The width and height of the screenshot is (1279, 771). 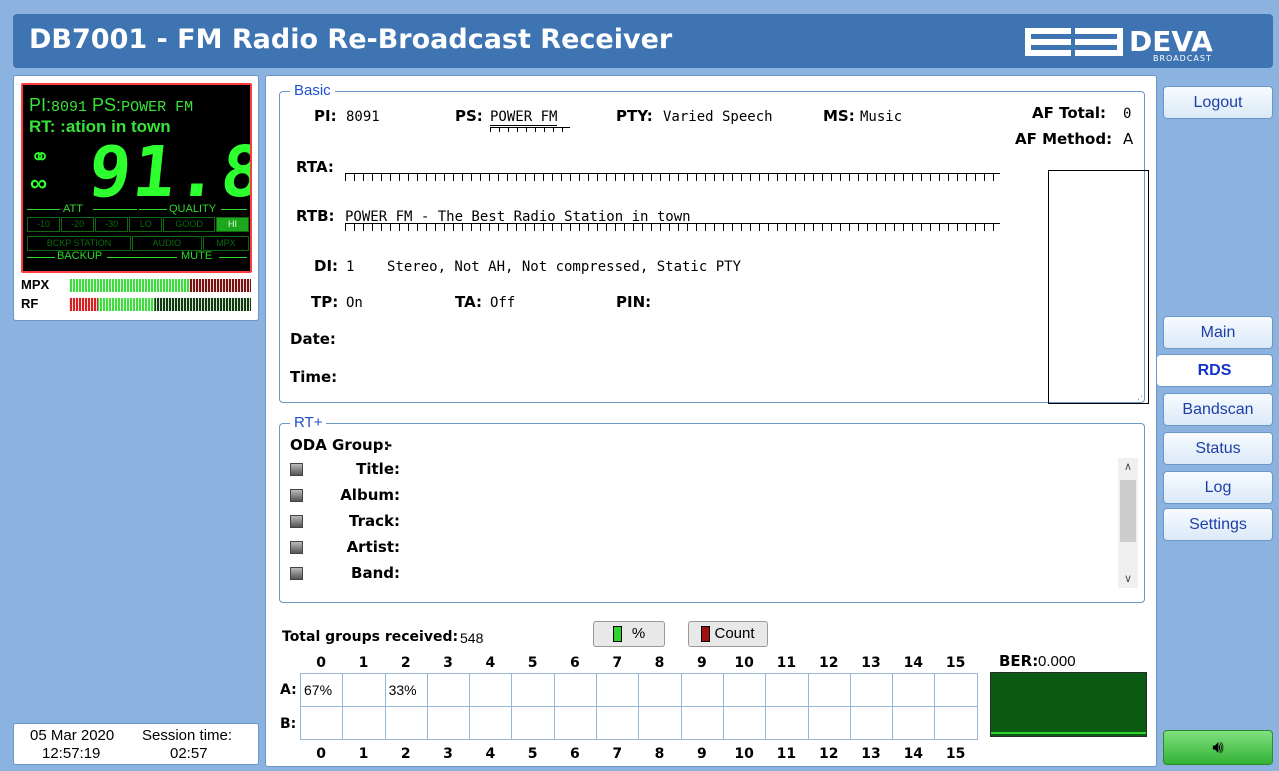 I want to click on group-column-header-bottom: 0 1 2 3 4 5 6 7 8 9 10 11 12 13 14 15, so click(x=638, y=754).